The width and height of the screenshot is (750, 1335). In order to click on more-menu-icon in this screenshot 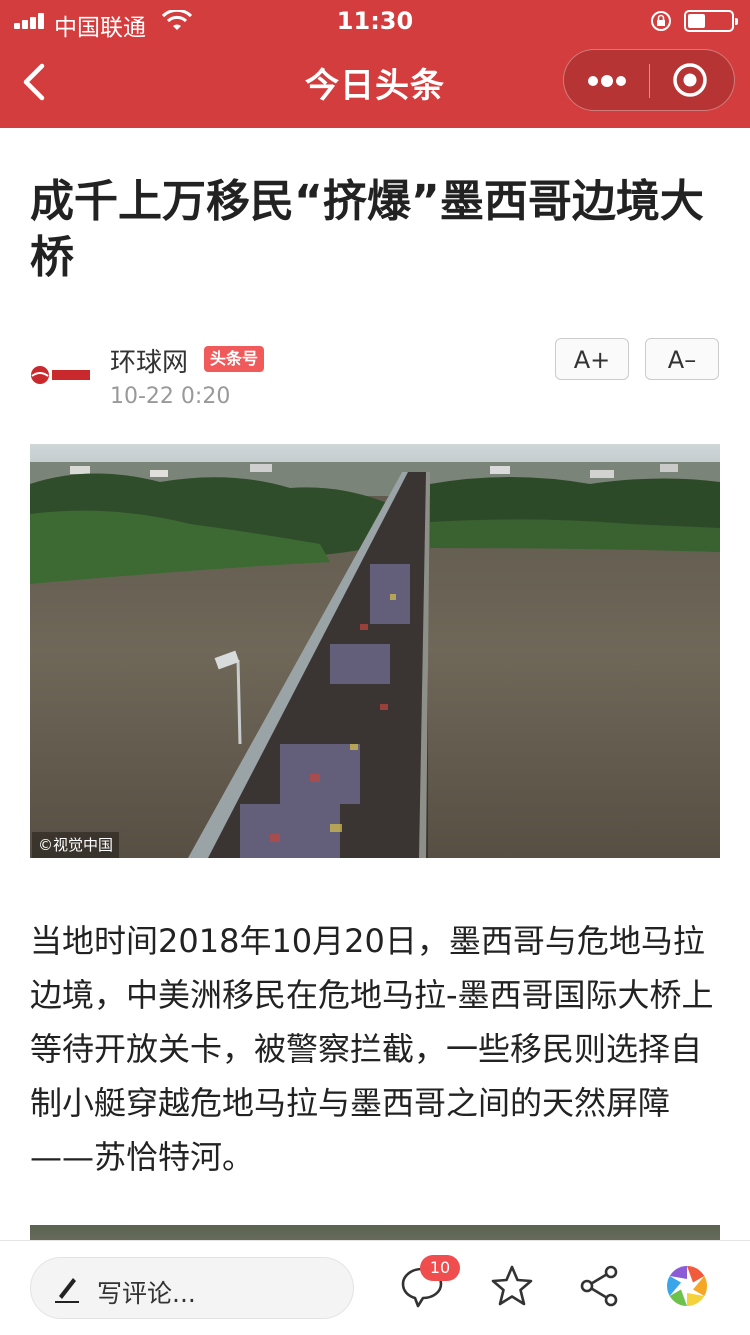, I will do `click(607, 81)`.